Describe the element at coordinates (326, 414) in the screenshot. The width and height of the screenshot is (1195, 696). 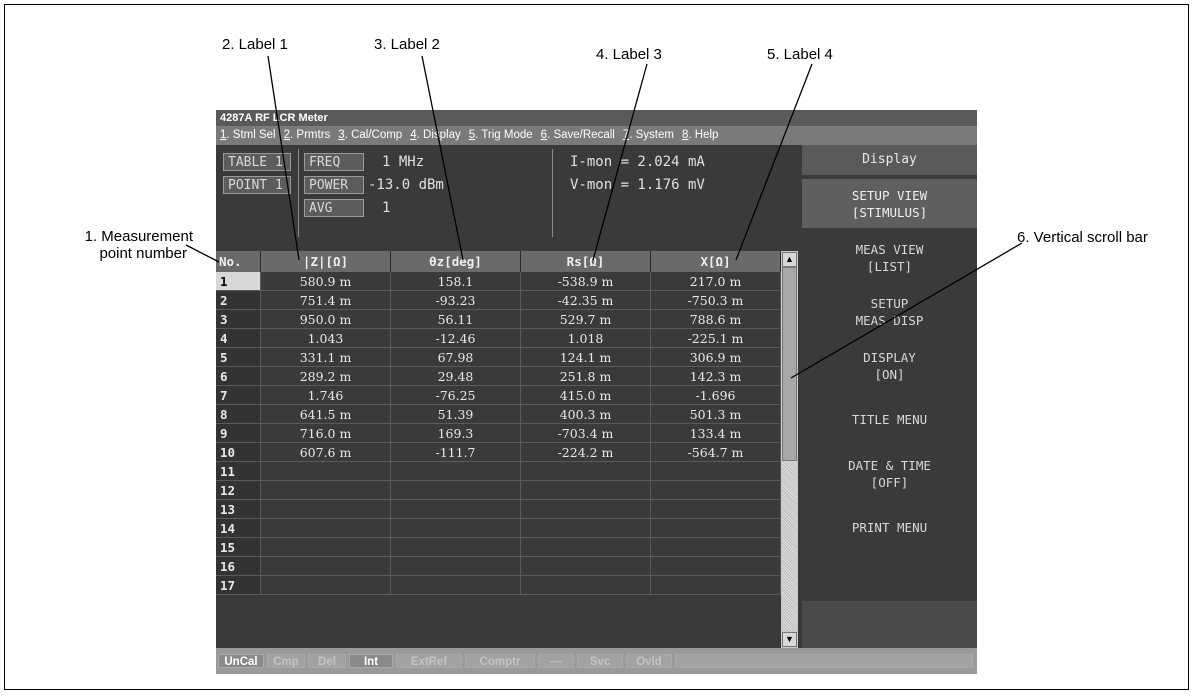
I see `cell-label-1: 641.5 m` at that location.